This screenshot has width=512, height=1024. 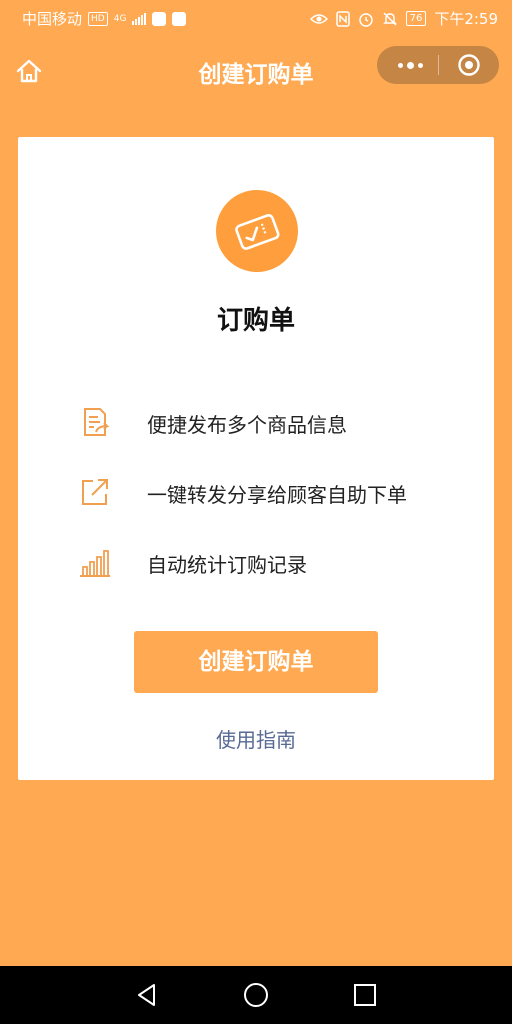 I want to click on browser-app-icon, so click(x=179, y=18).